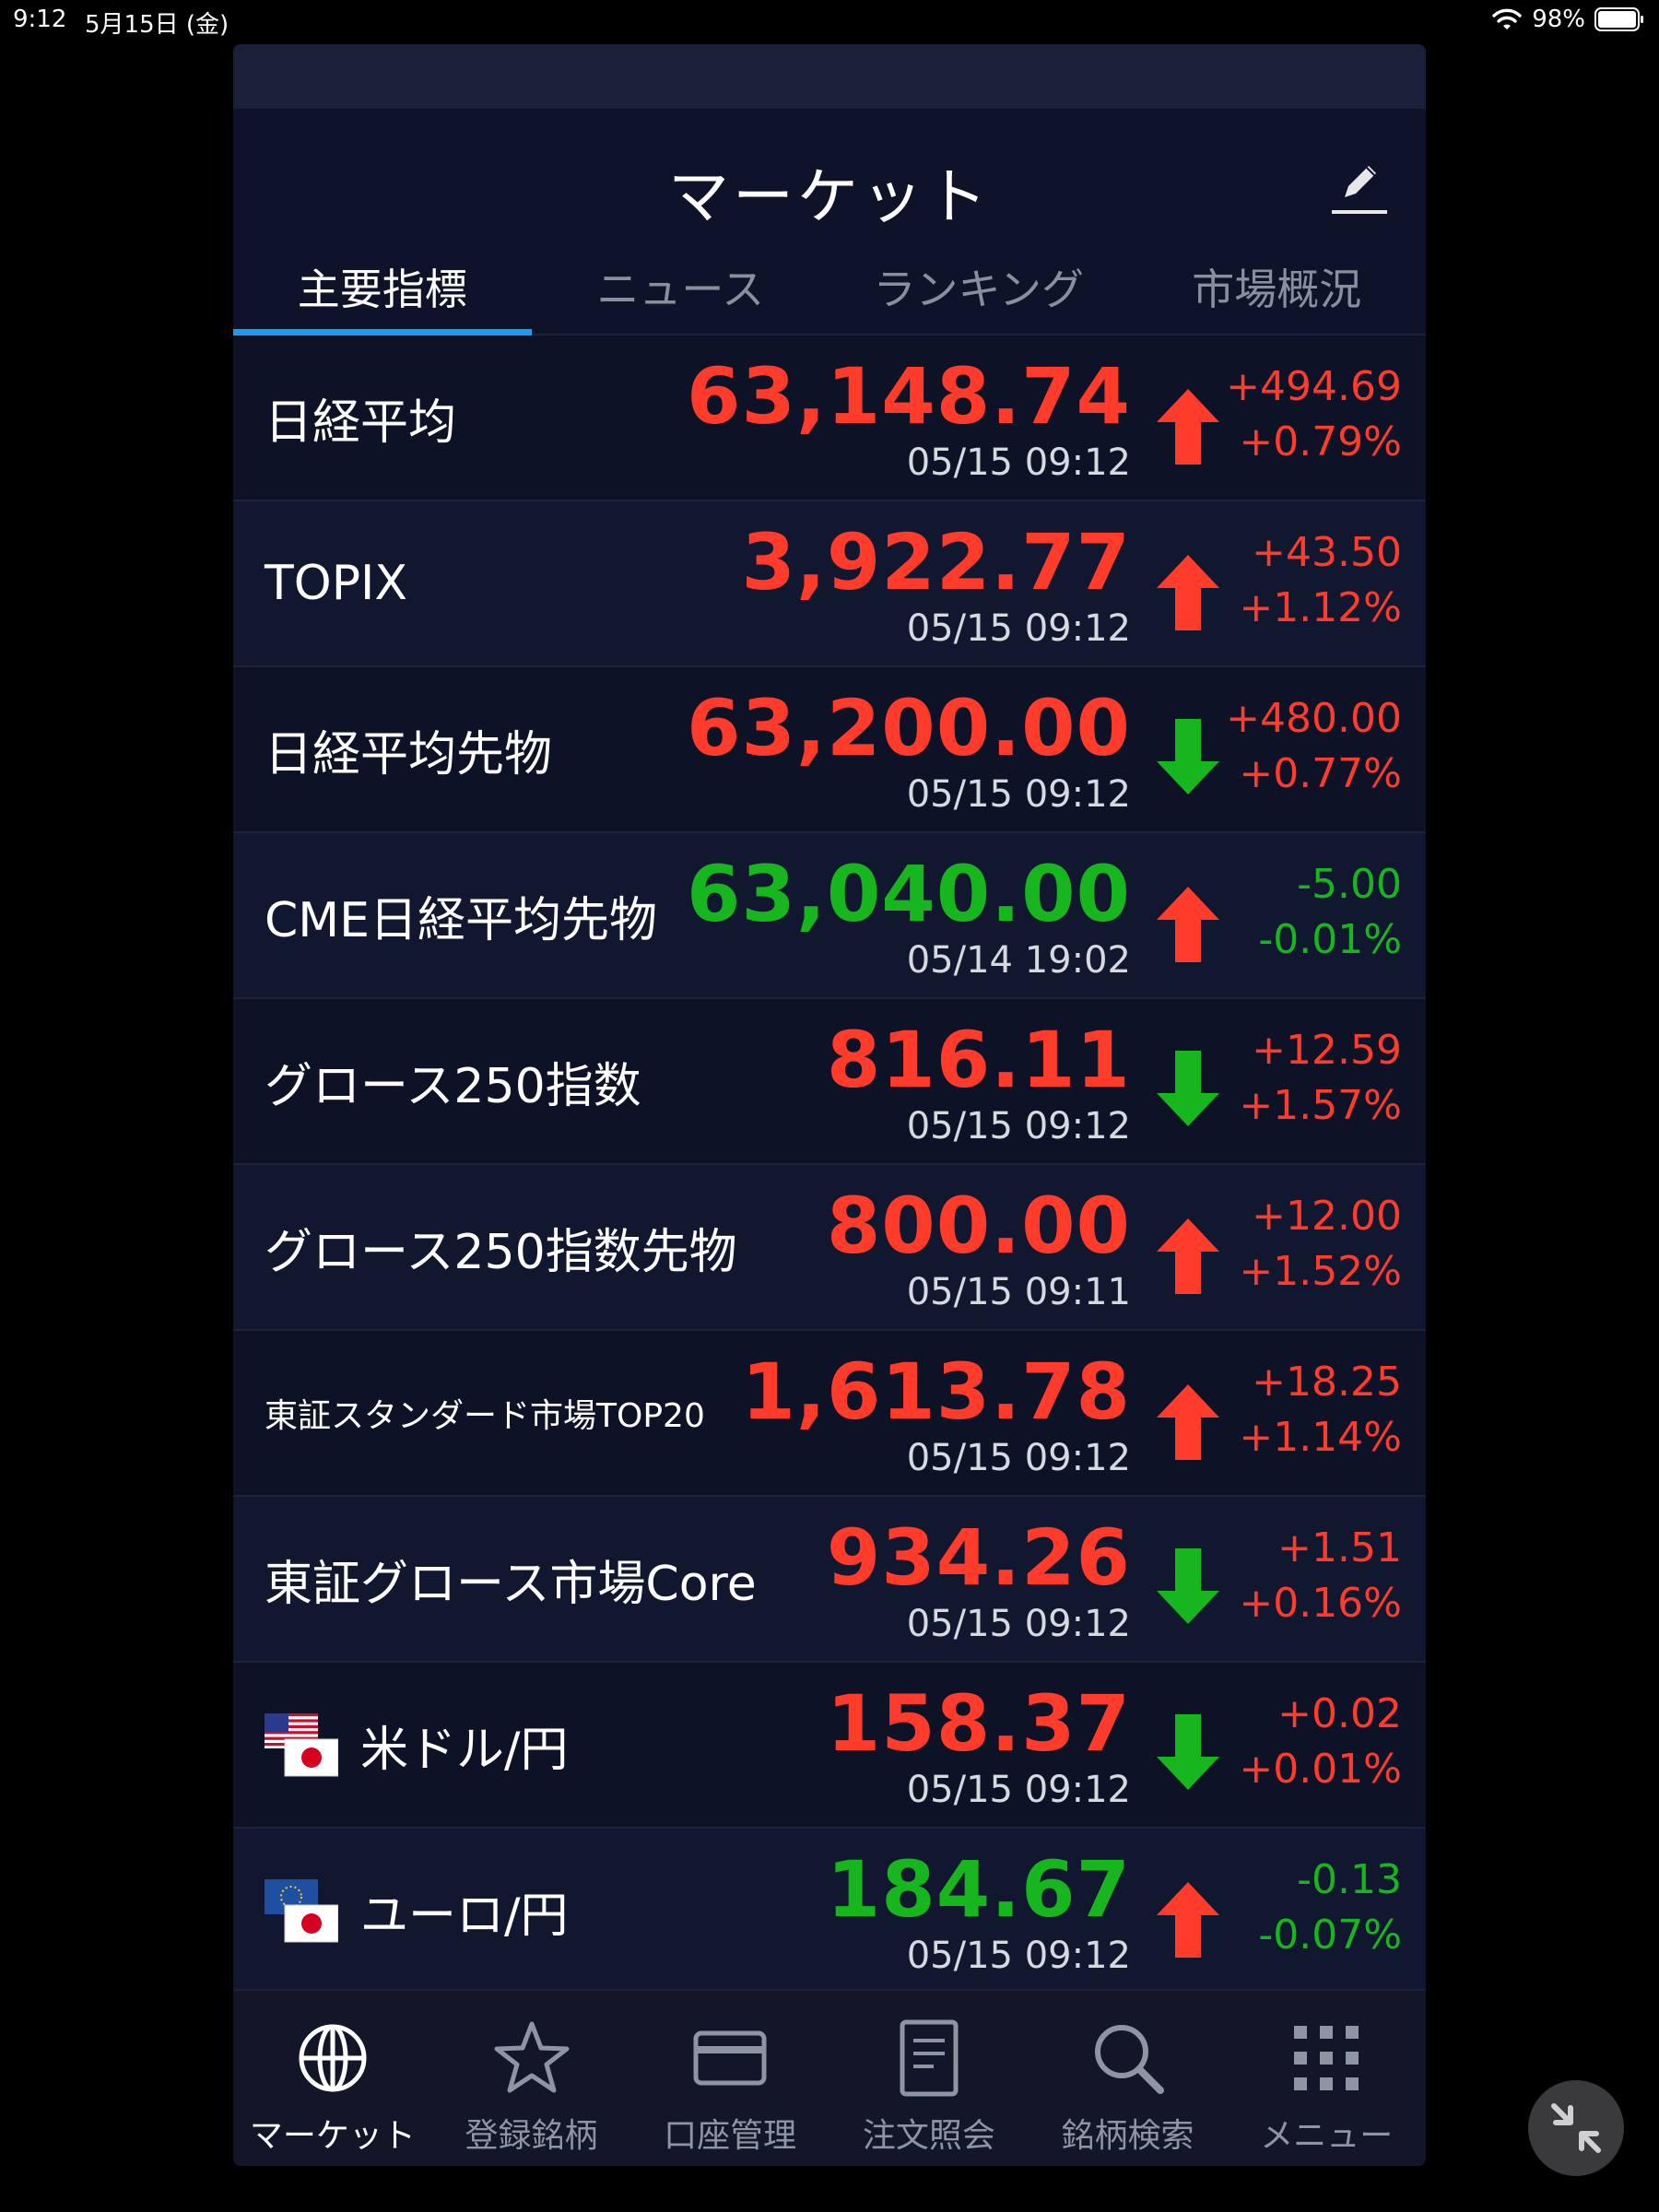 This screenshot has width=1659, height=2212. What do you see at coordinates (40, 19) in the screenshot?
I see `status-time: 9:12` at bounding box center [40, 19].